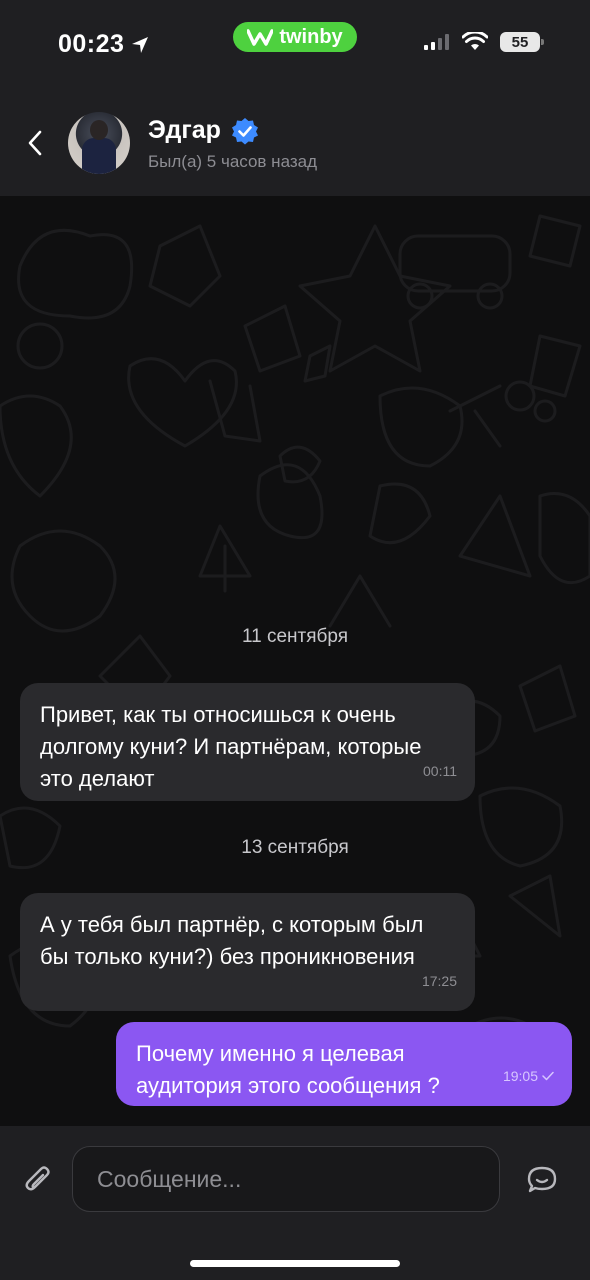 This screenshot has width=590, height=1280. Describe the element at coordinates (295, 847) in the screenshot. I see `date-separator: 13 сентября` at that location.